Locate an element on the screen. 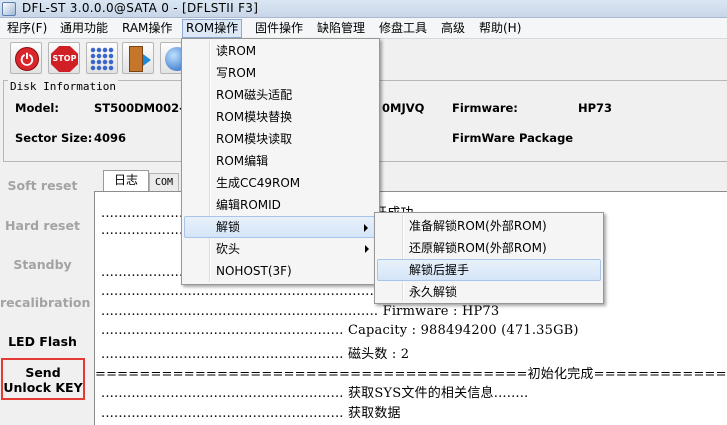  send-unlock-line1: Send is located at coordinates (43, 372).